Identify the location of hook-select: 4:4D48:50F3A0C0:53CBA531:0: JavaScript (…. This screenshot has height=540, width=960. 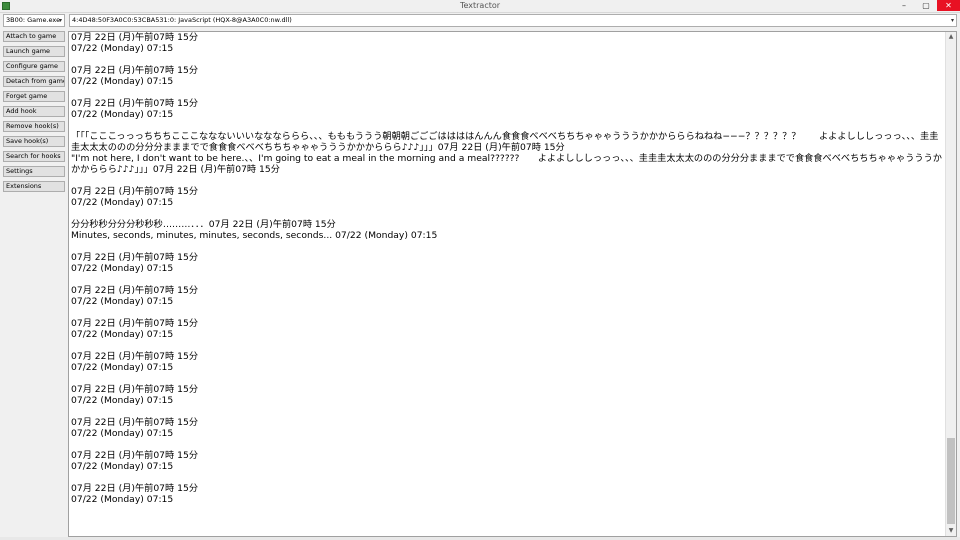
(513, 20).